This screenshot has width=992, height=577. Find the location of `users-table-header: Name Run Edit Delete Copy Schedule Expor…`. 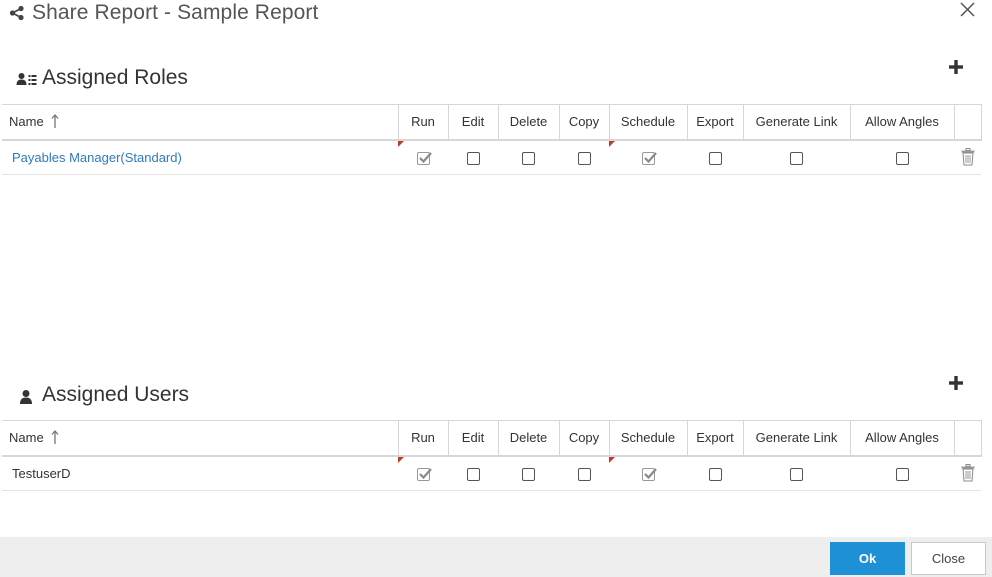

users-table-header: Name Run Edit Delete Copy Schedule Expor… is located at coordinates (492, 438).